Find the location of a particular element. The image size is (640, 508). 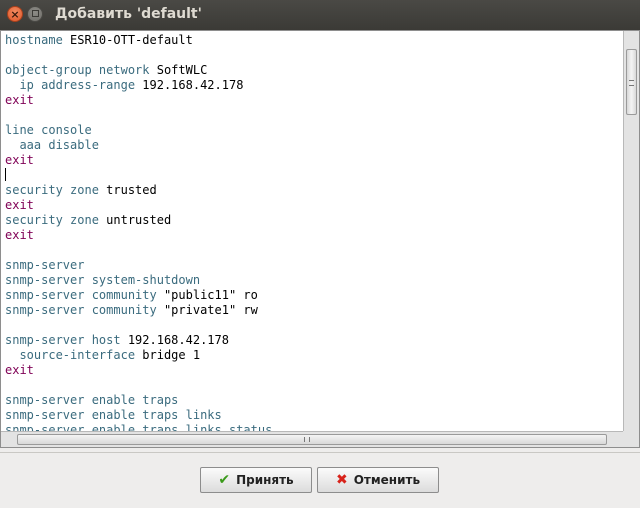

config-value: trusted is located at coordinates (127, 190).